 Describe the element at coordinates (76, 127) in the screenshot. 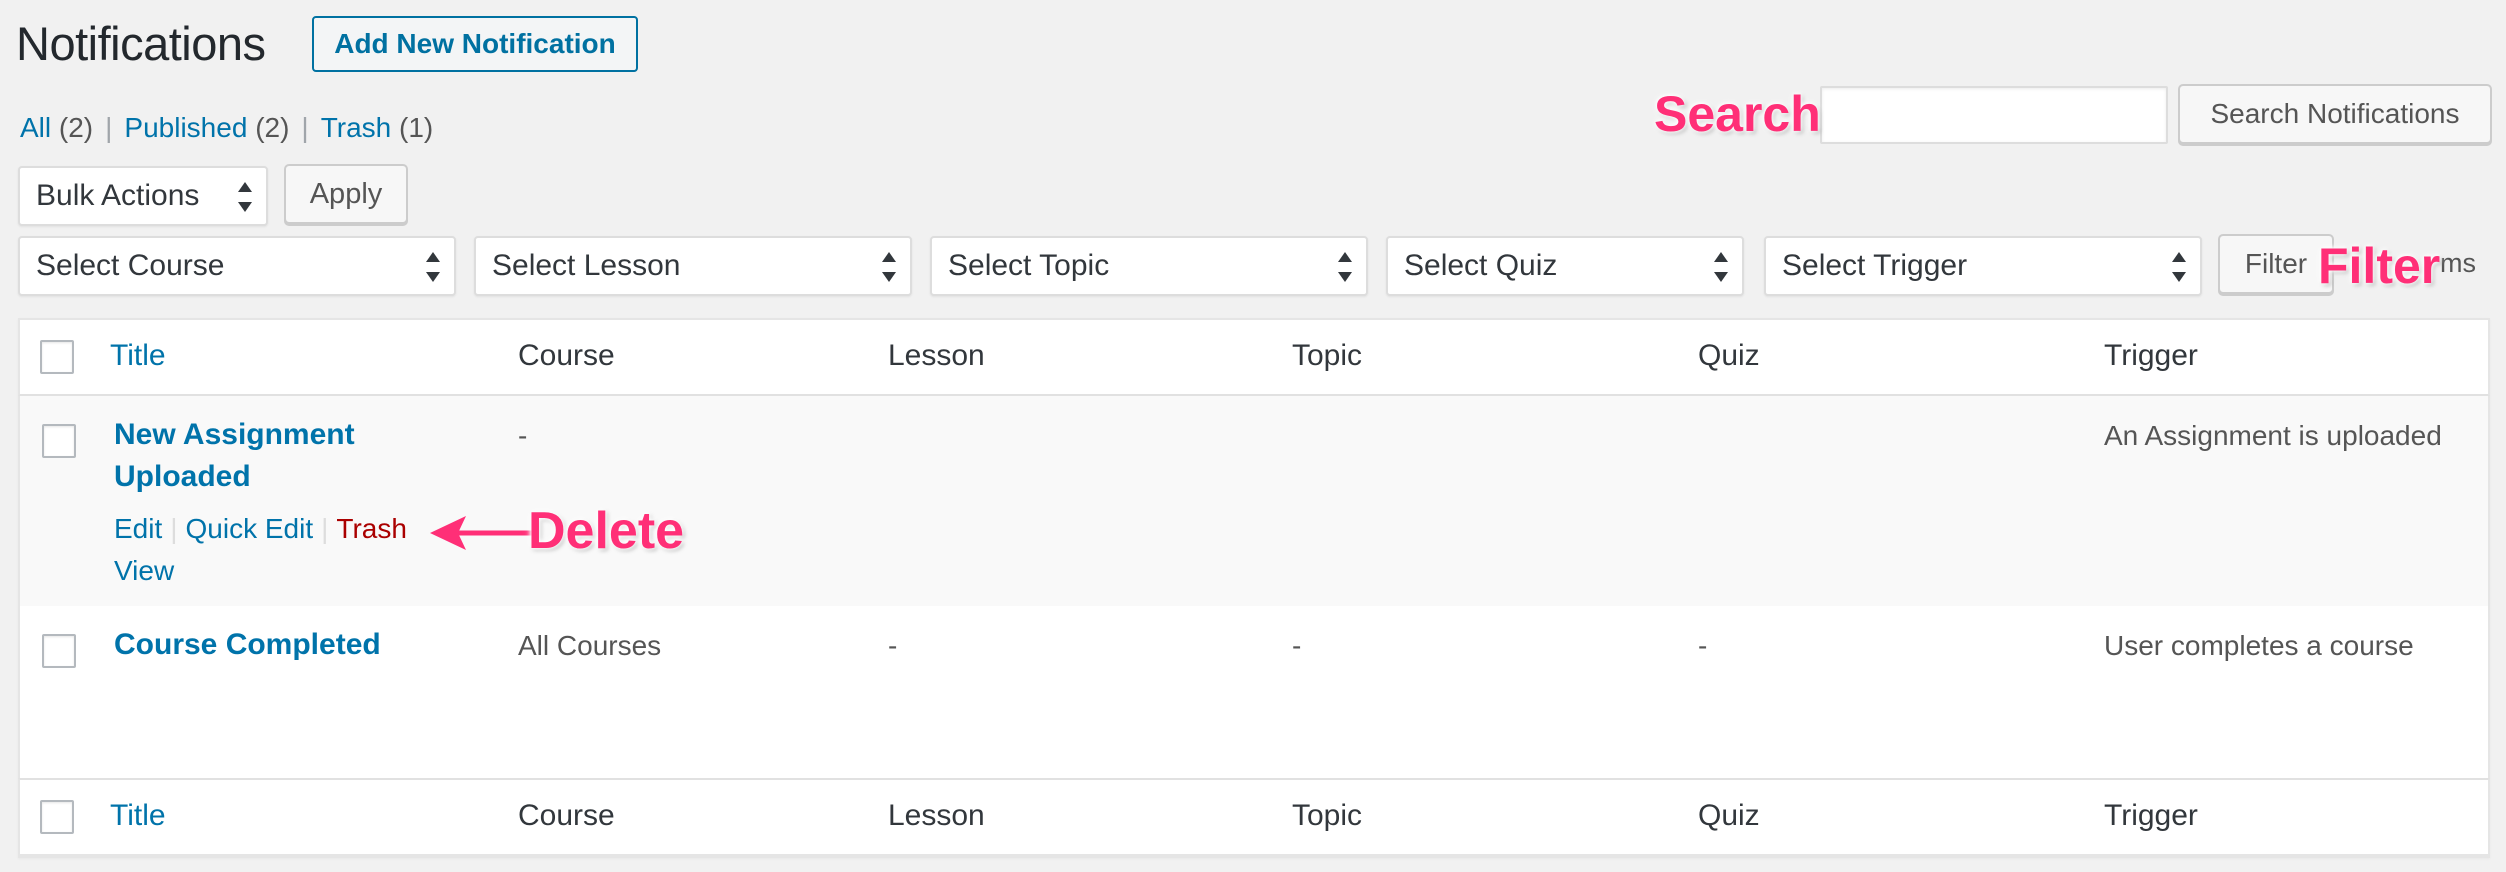

I see `view-all-count: (2)` at that location.